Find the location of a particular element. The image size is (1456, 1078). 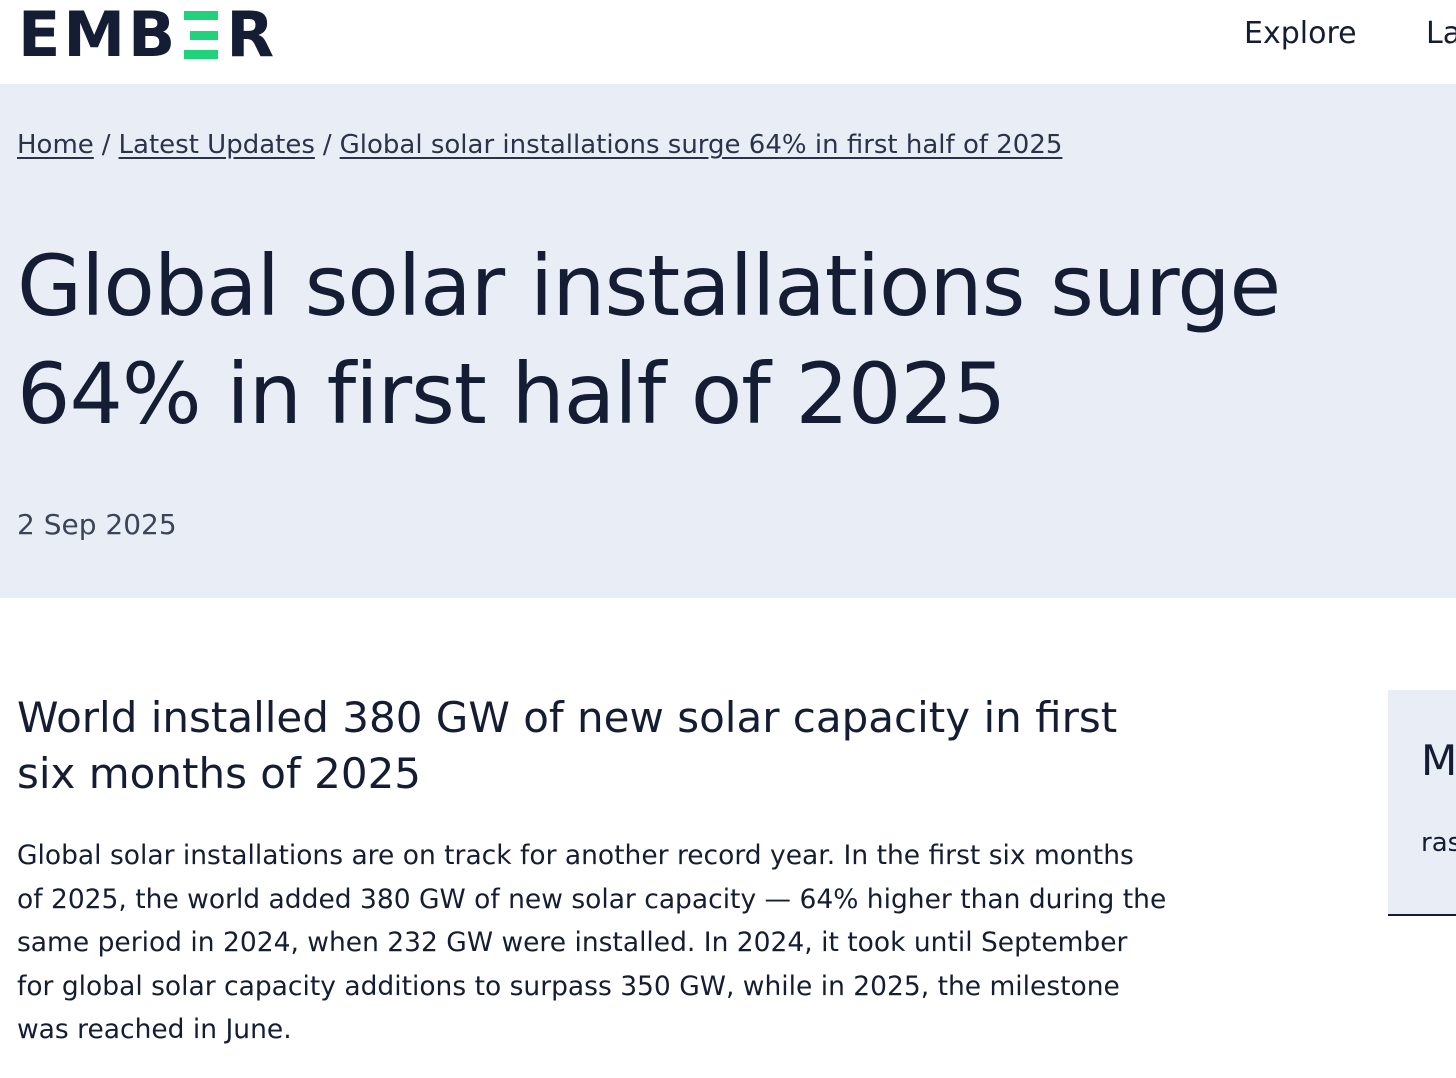

site-header: EMB R Explore La is located at coordinates (728, 42).